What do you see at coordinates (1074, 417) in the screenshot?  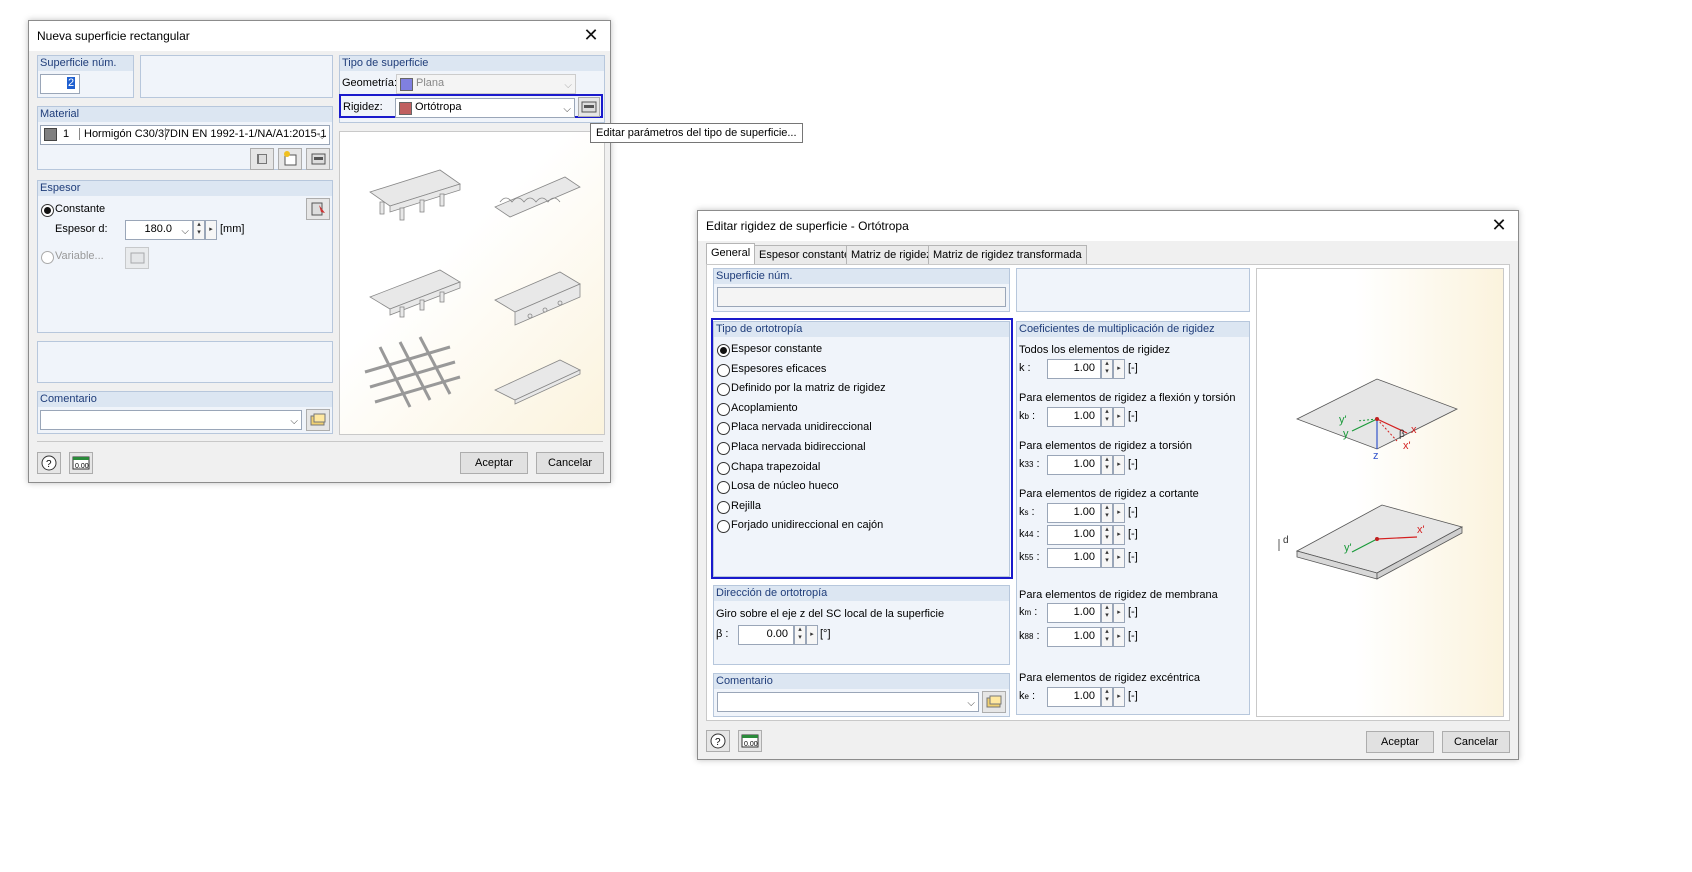 I see `coef-input-kb: 1.00` at bounding box center [1074, 417].